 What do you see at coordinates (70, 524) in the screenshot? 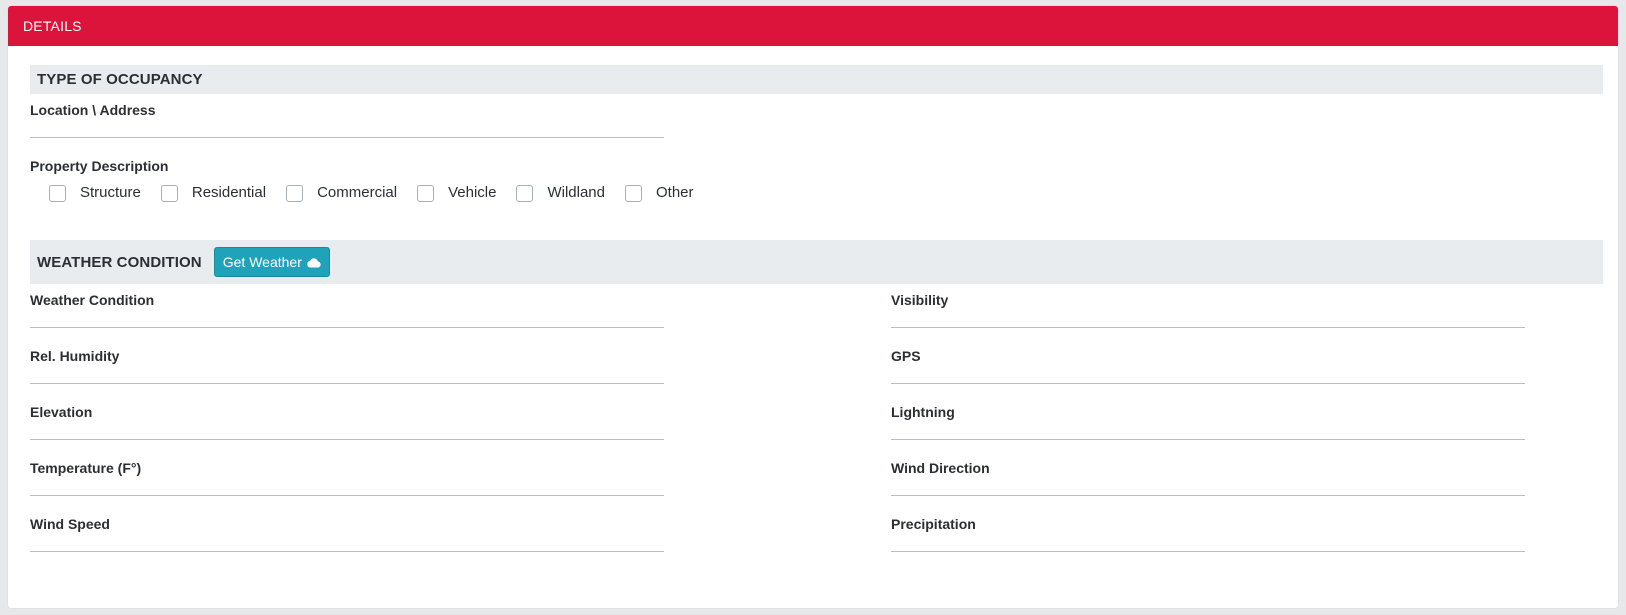
I see `wind-speed-label: Wind Speed` at bounding box center [70, 524].